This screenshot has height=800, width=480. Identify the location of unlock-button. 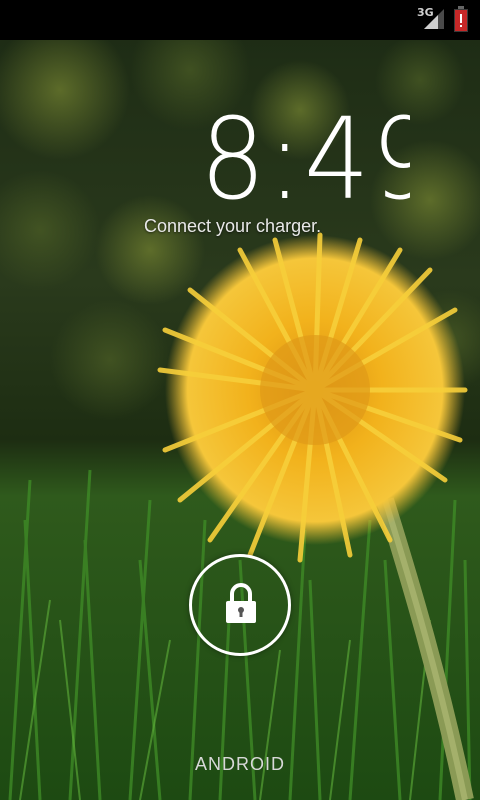
(240, 605).